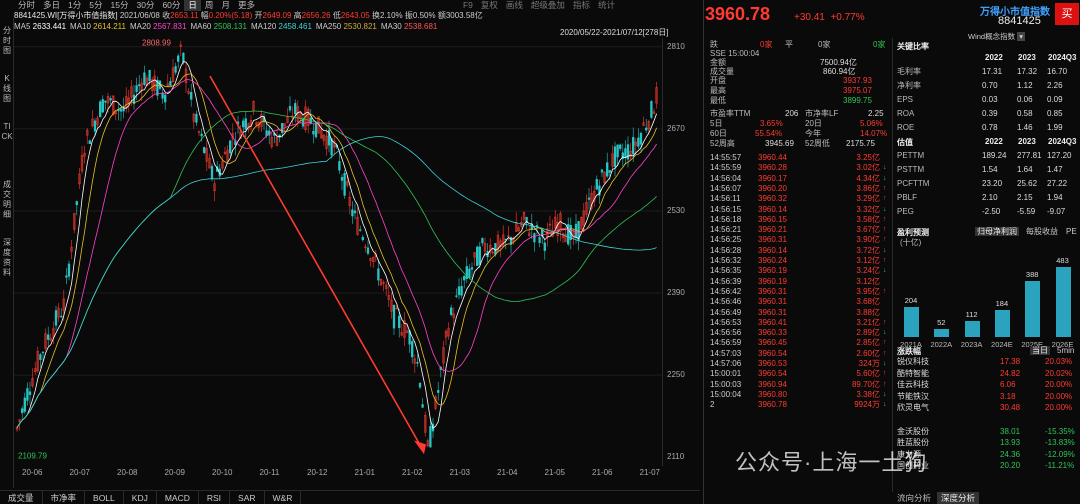  What do you see at coordinates (1065, 350) in the screenshot?
I see `movers-tab-5min: 5min` at bounding box center [1065, 350].